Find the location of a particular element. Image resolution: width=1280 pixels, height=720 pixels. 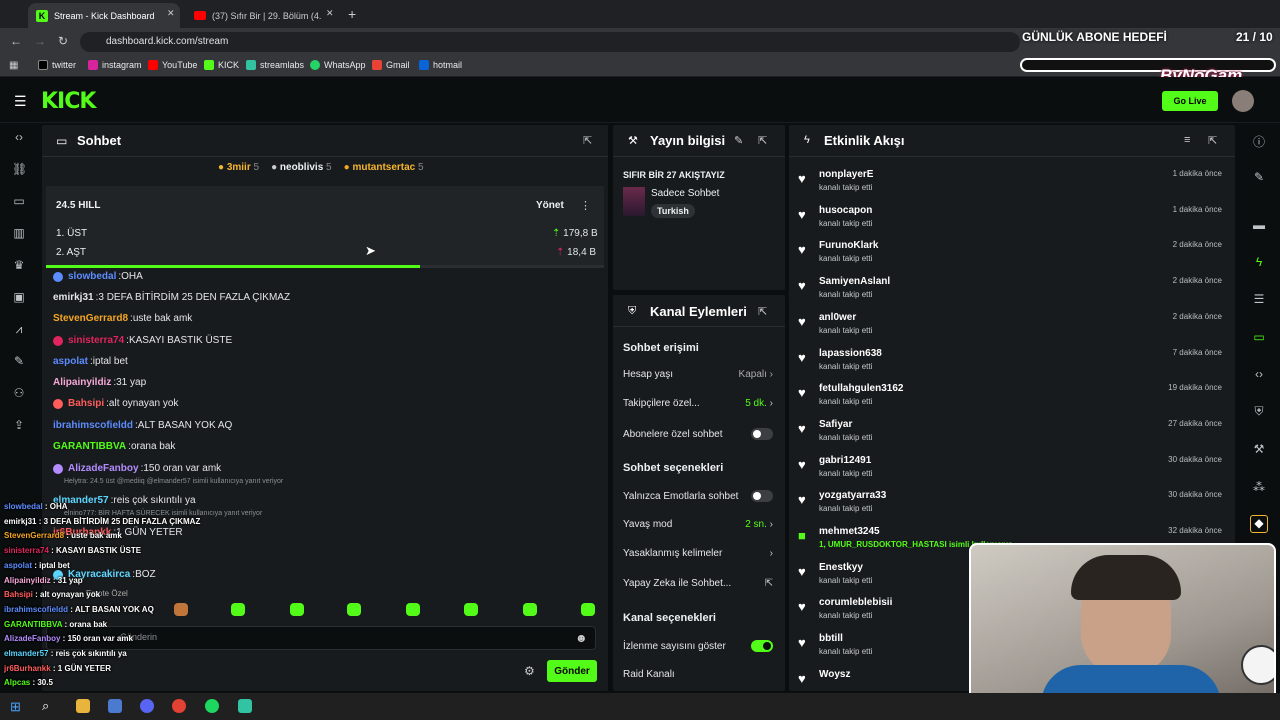

chat-username: GARANTIBBVA is located at coordinates (89, 446).